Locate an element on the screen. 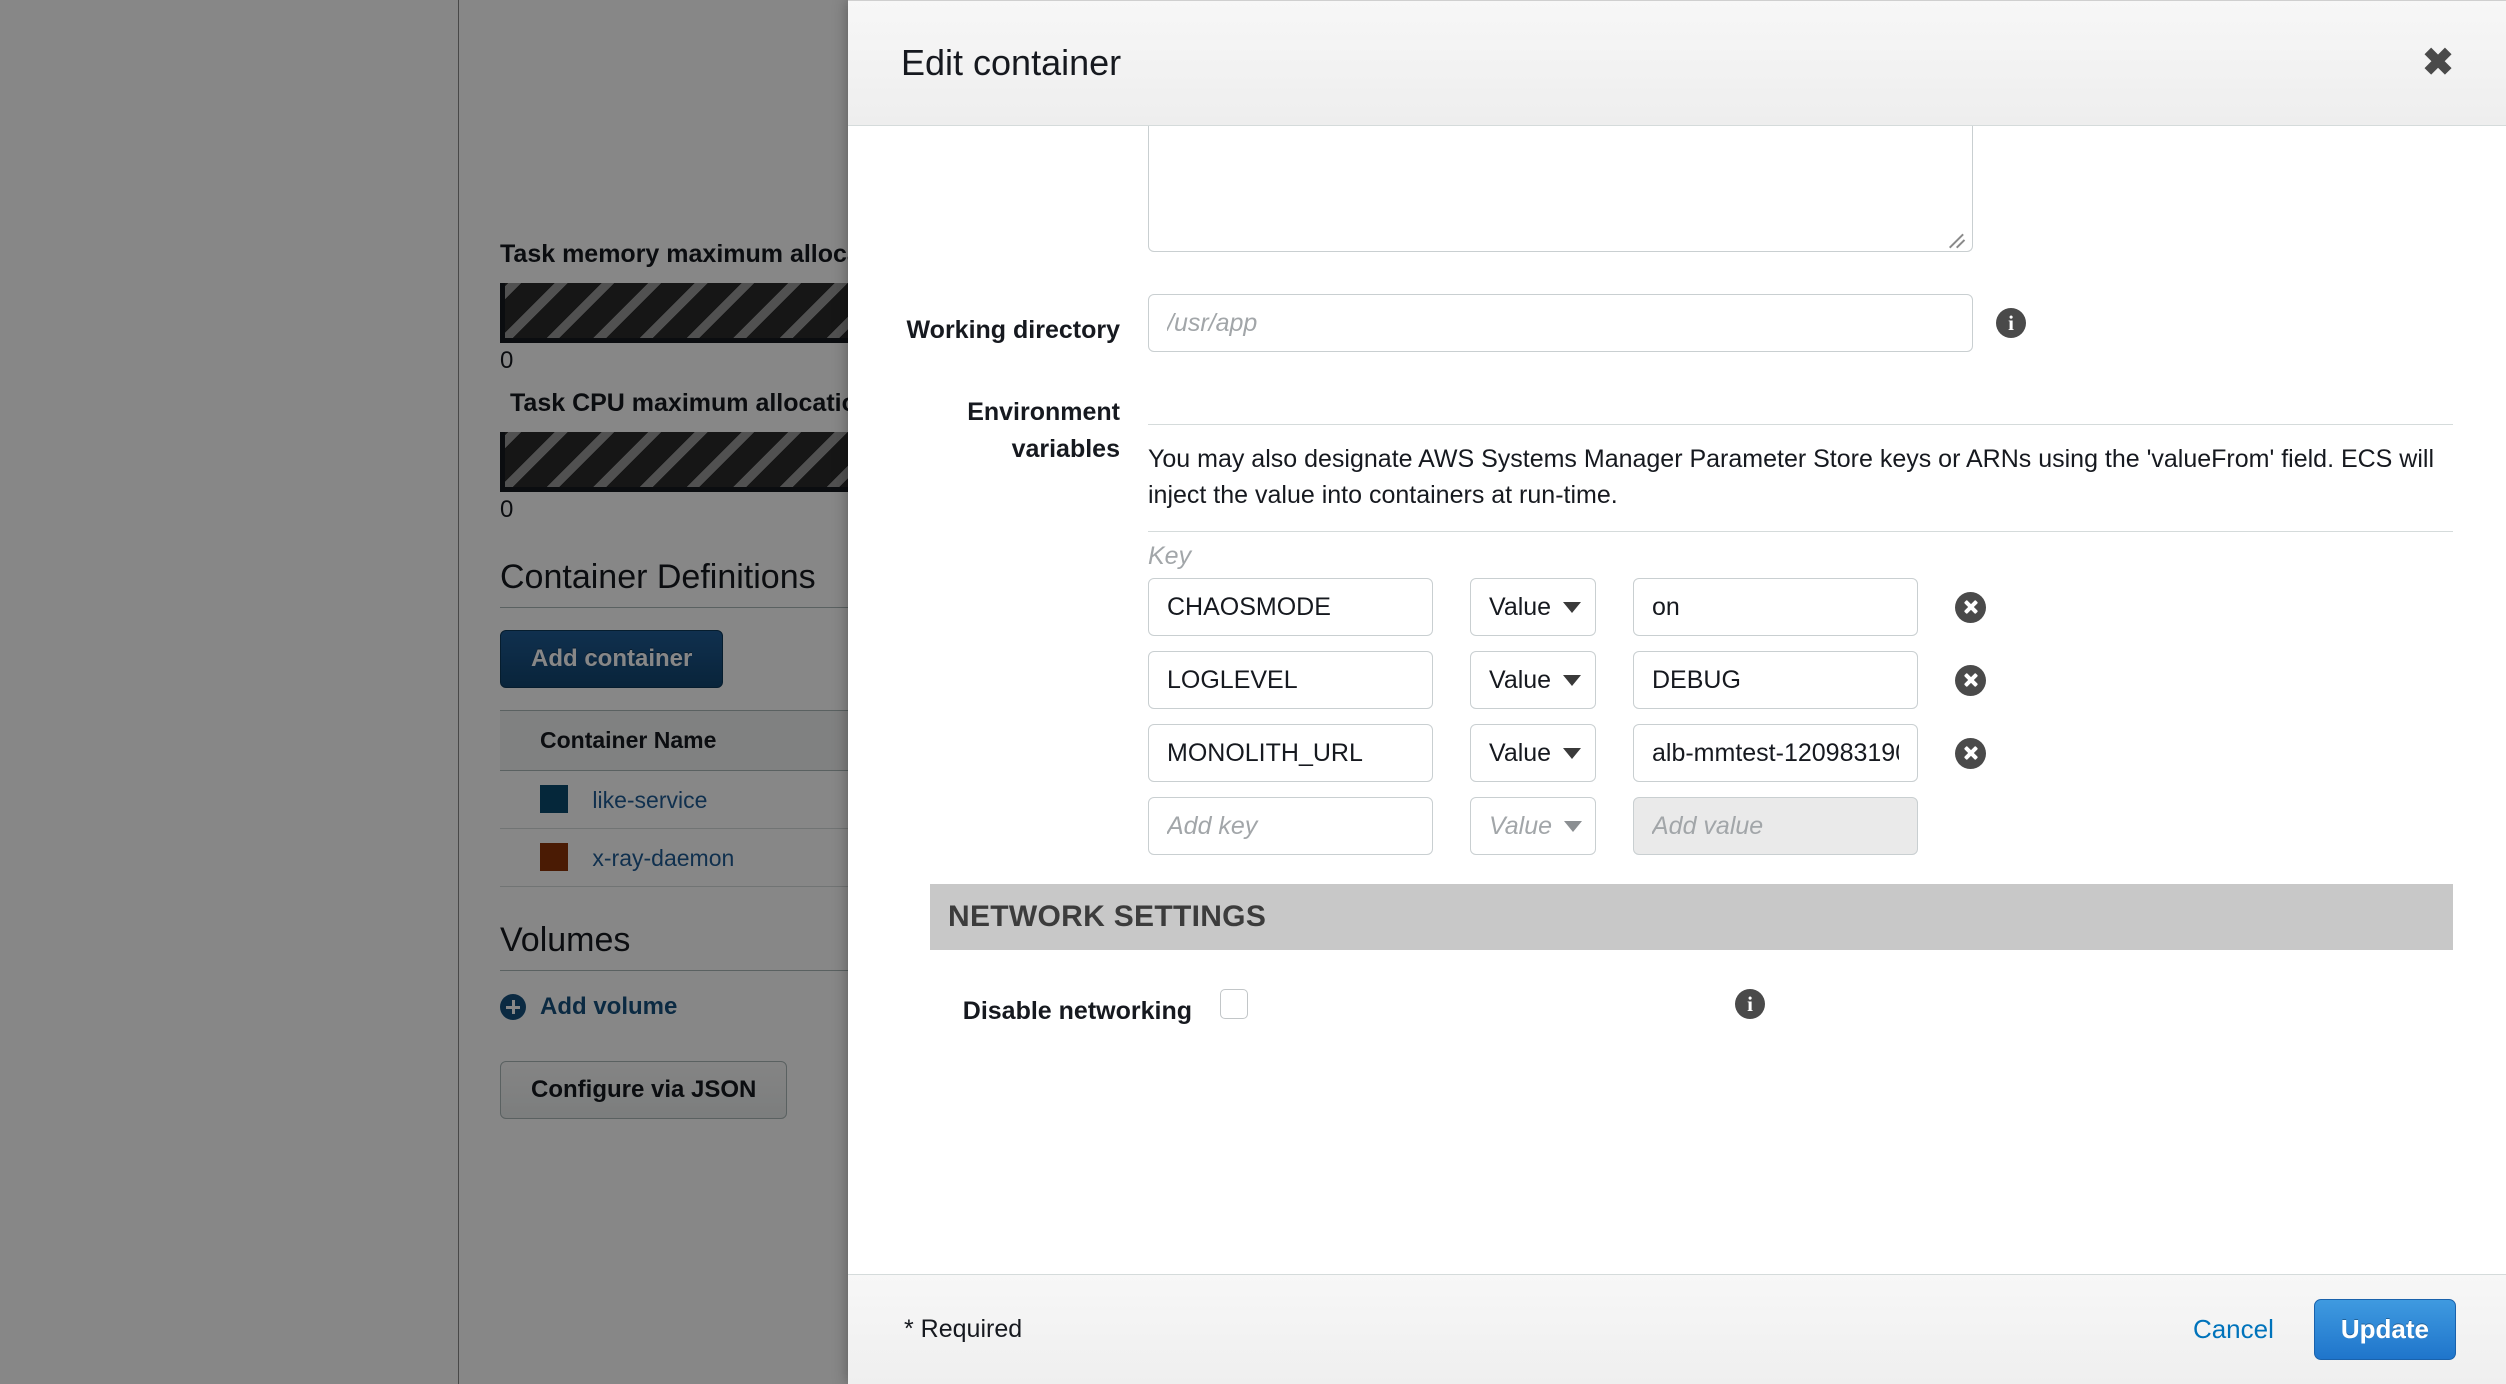 This screenshot has height=1384, width=2506. environment-variables-label-line2: variables is located at coordinates (1065, 448).